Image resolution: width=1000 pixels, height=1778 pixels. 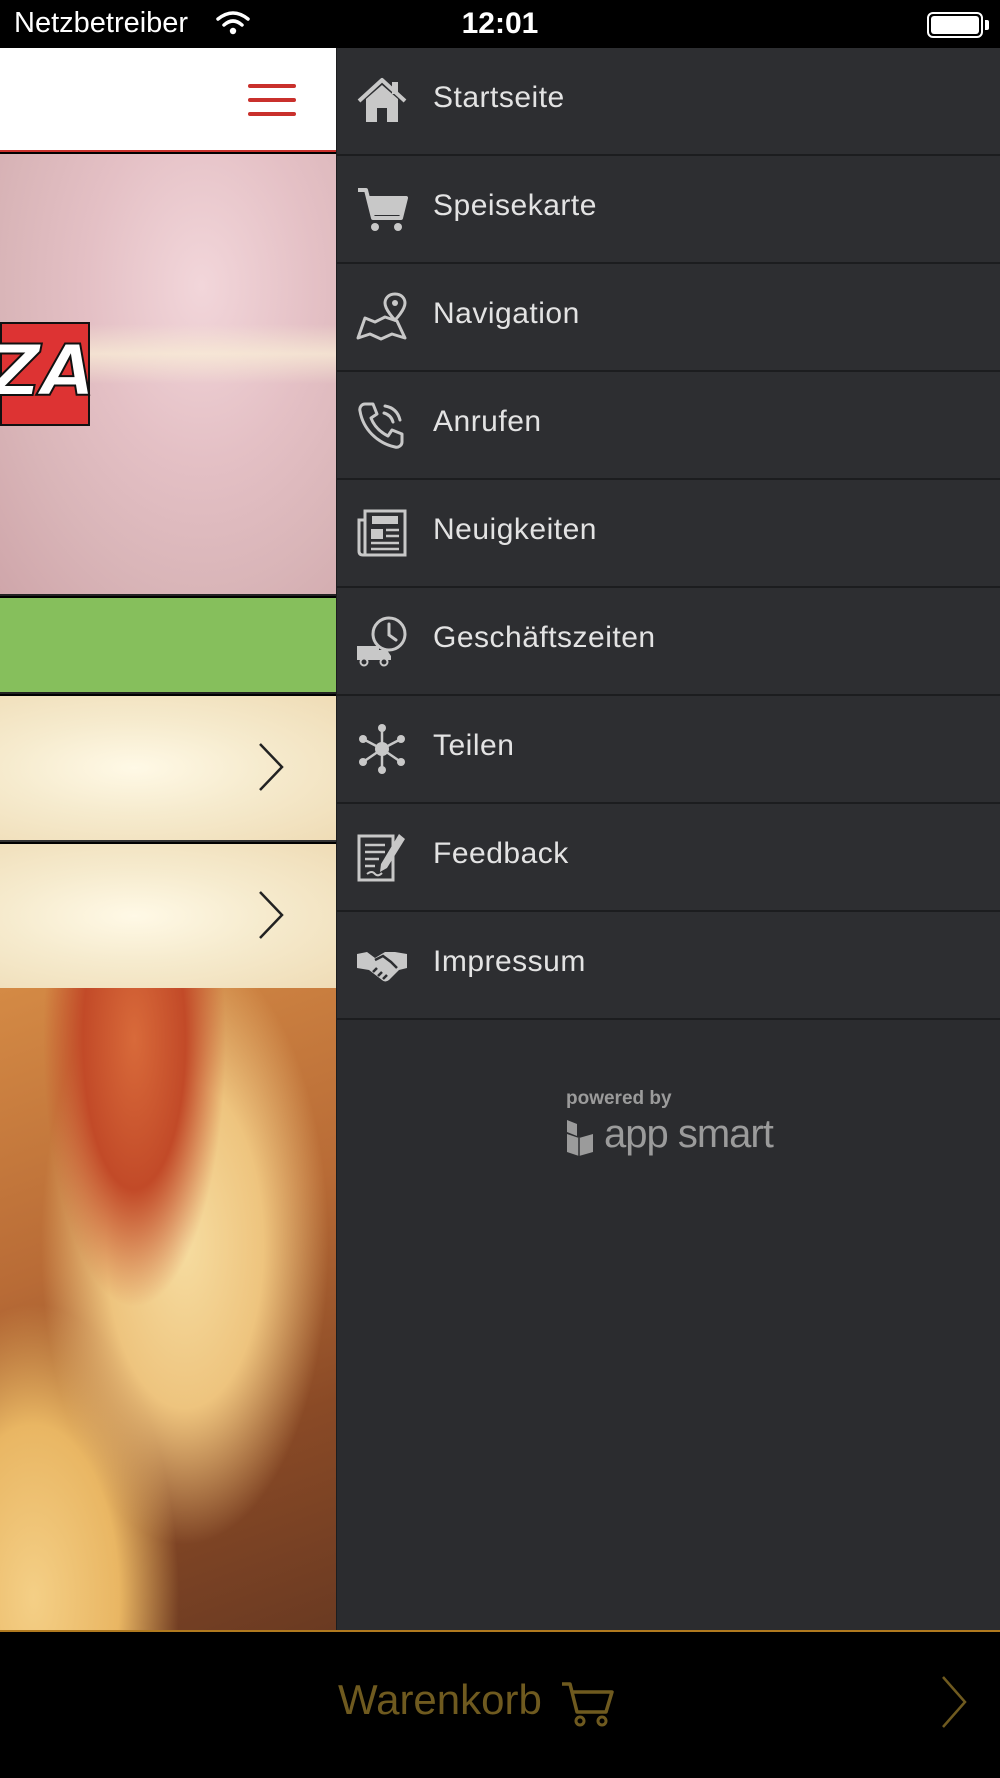 What do you see at coordinates (499, 97) in the screenshot?
I see `menu-item-label: Startseite` at bounding box center [499, 97].